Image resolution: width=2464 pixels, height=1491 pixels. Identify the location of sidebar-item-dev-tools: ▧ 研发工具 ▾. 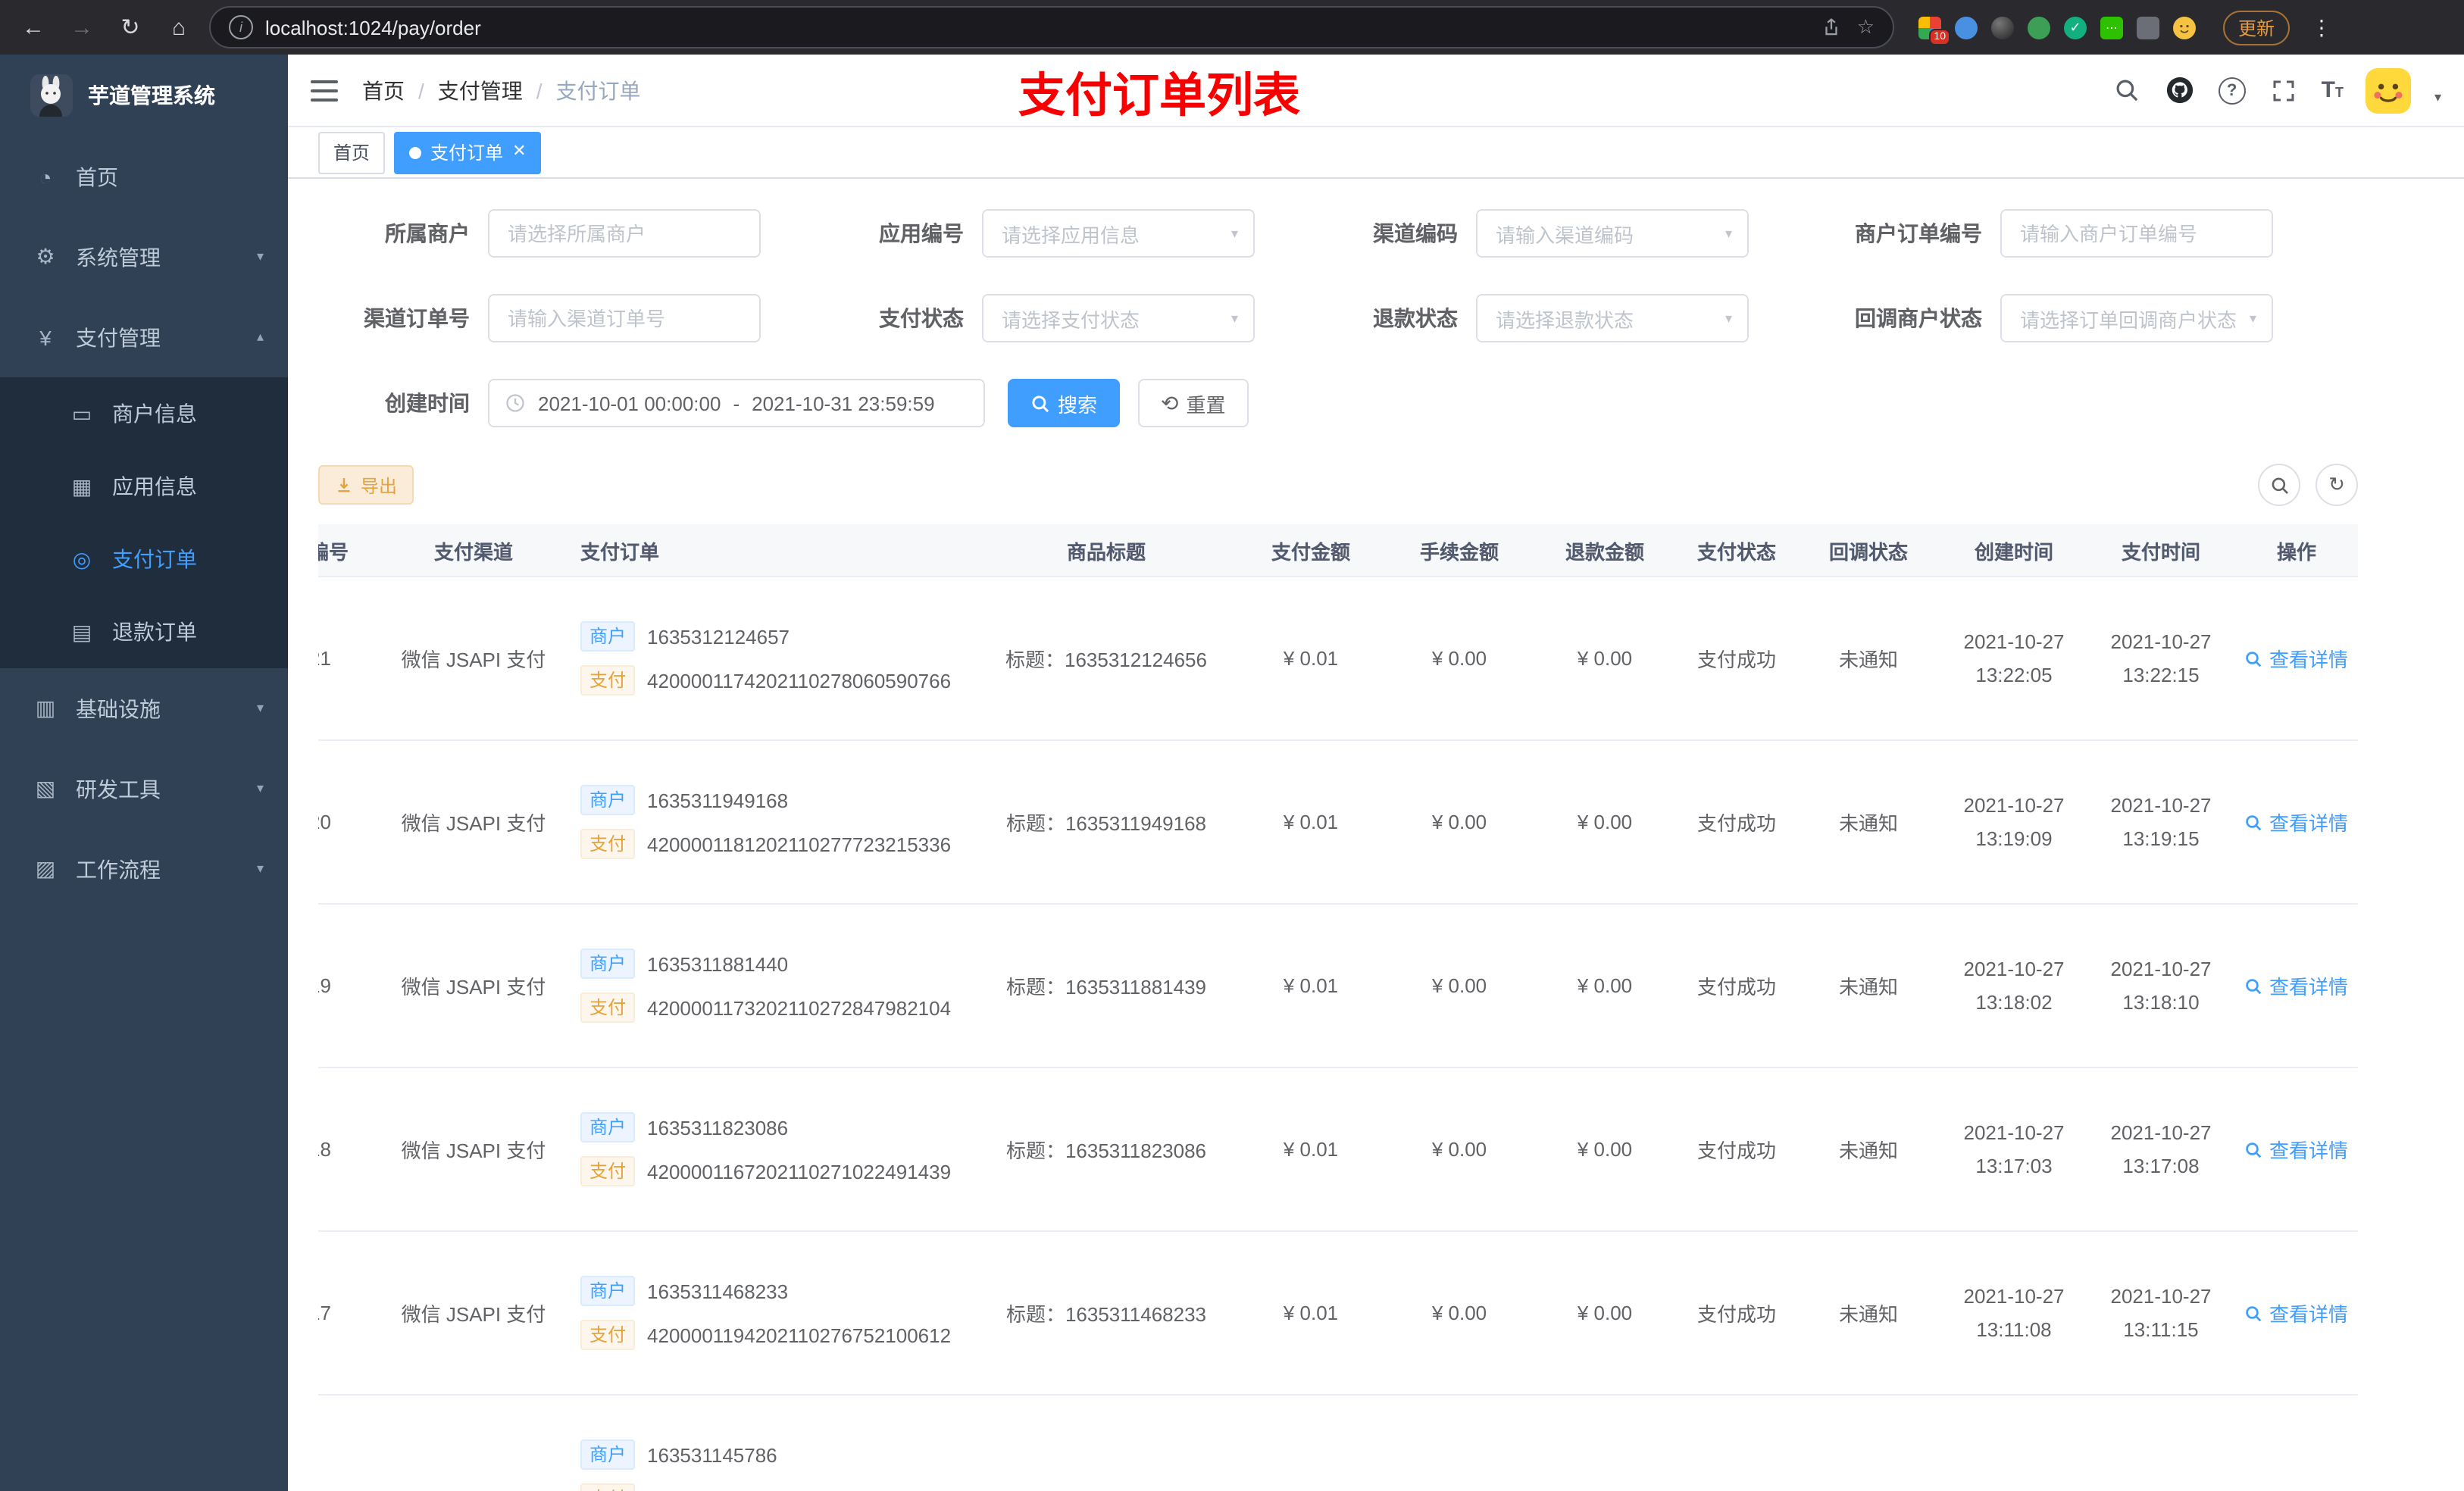
(144, 789).